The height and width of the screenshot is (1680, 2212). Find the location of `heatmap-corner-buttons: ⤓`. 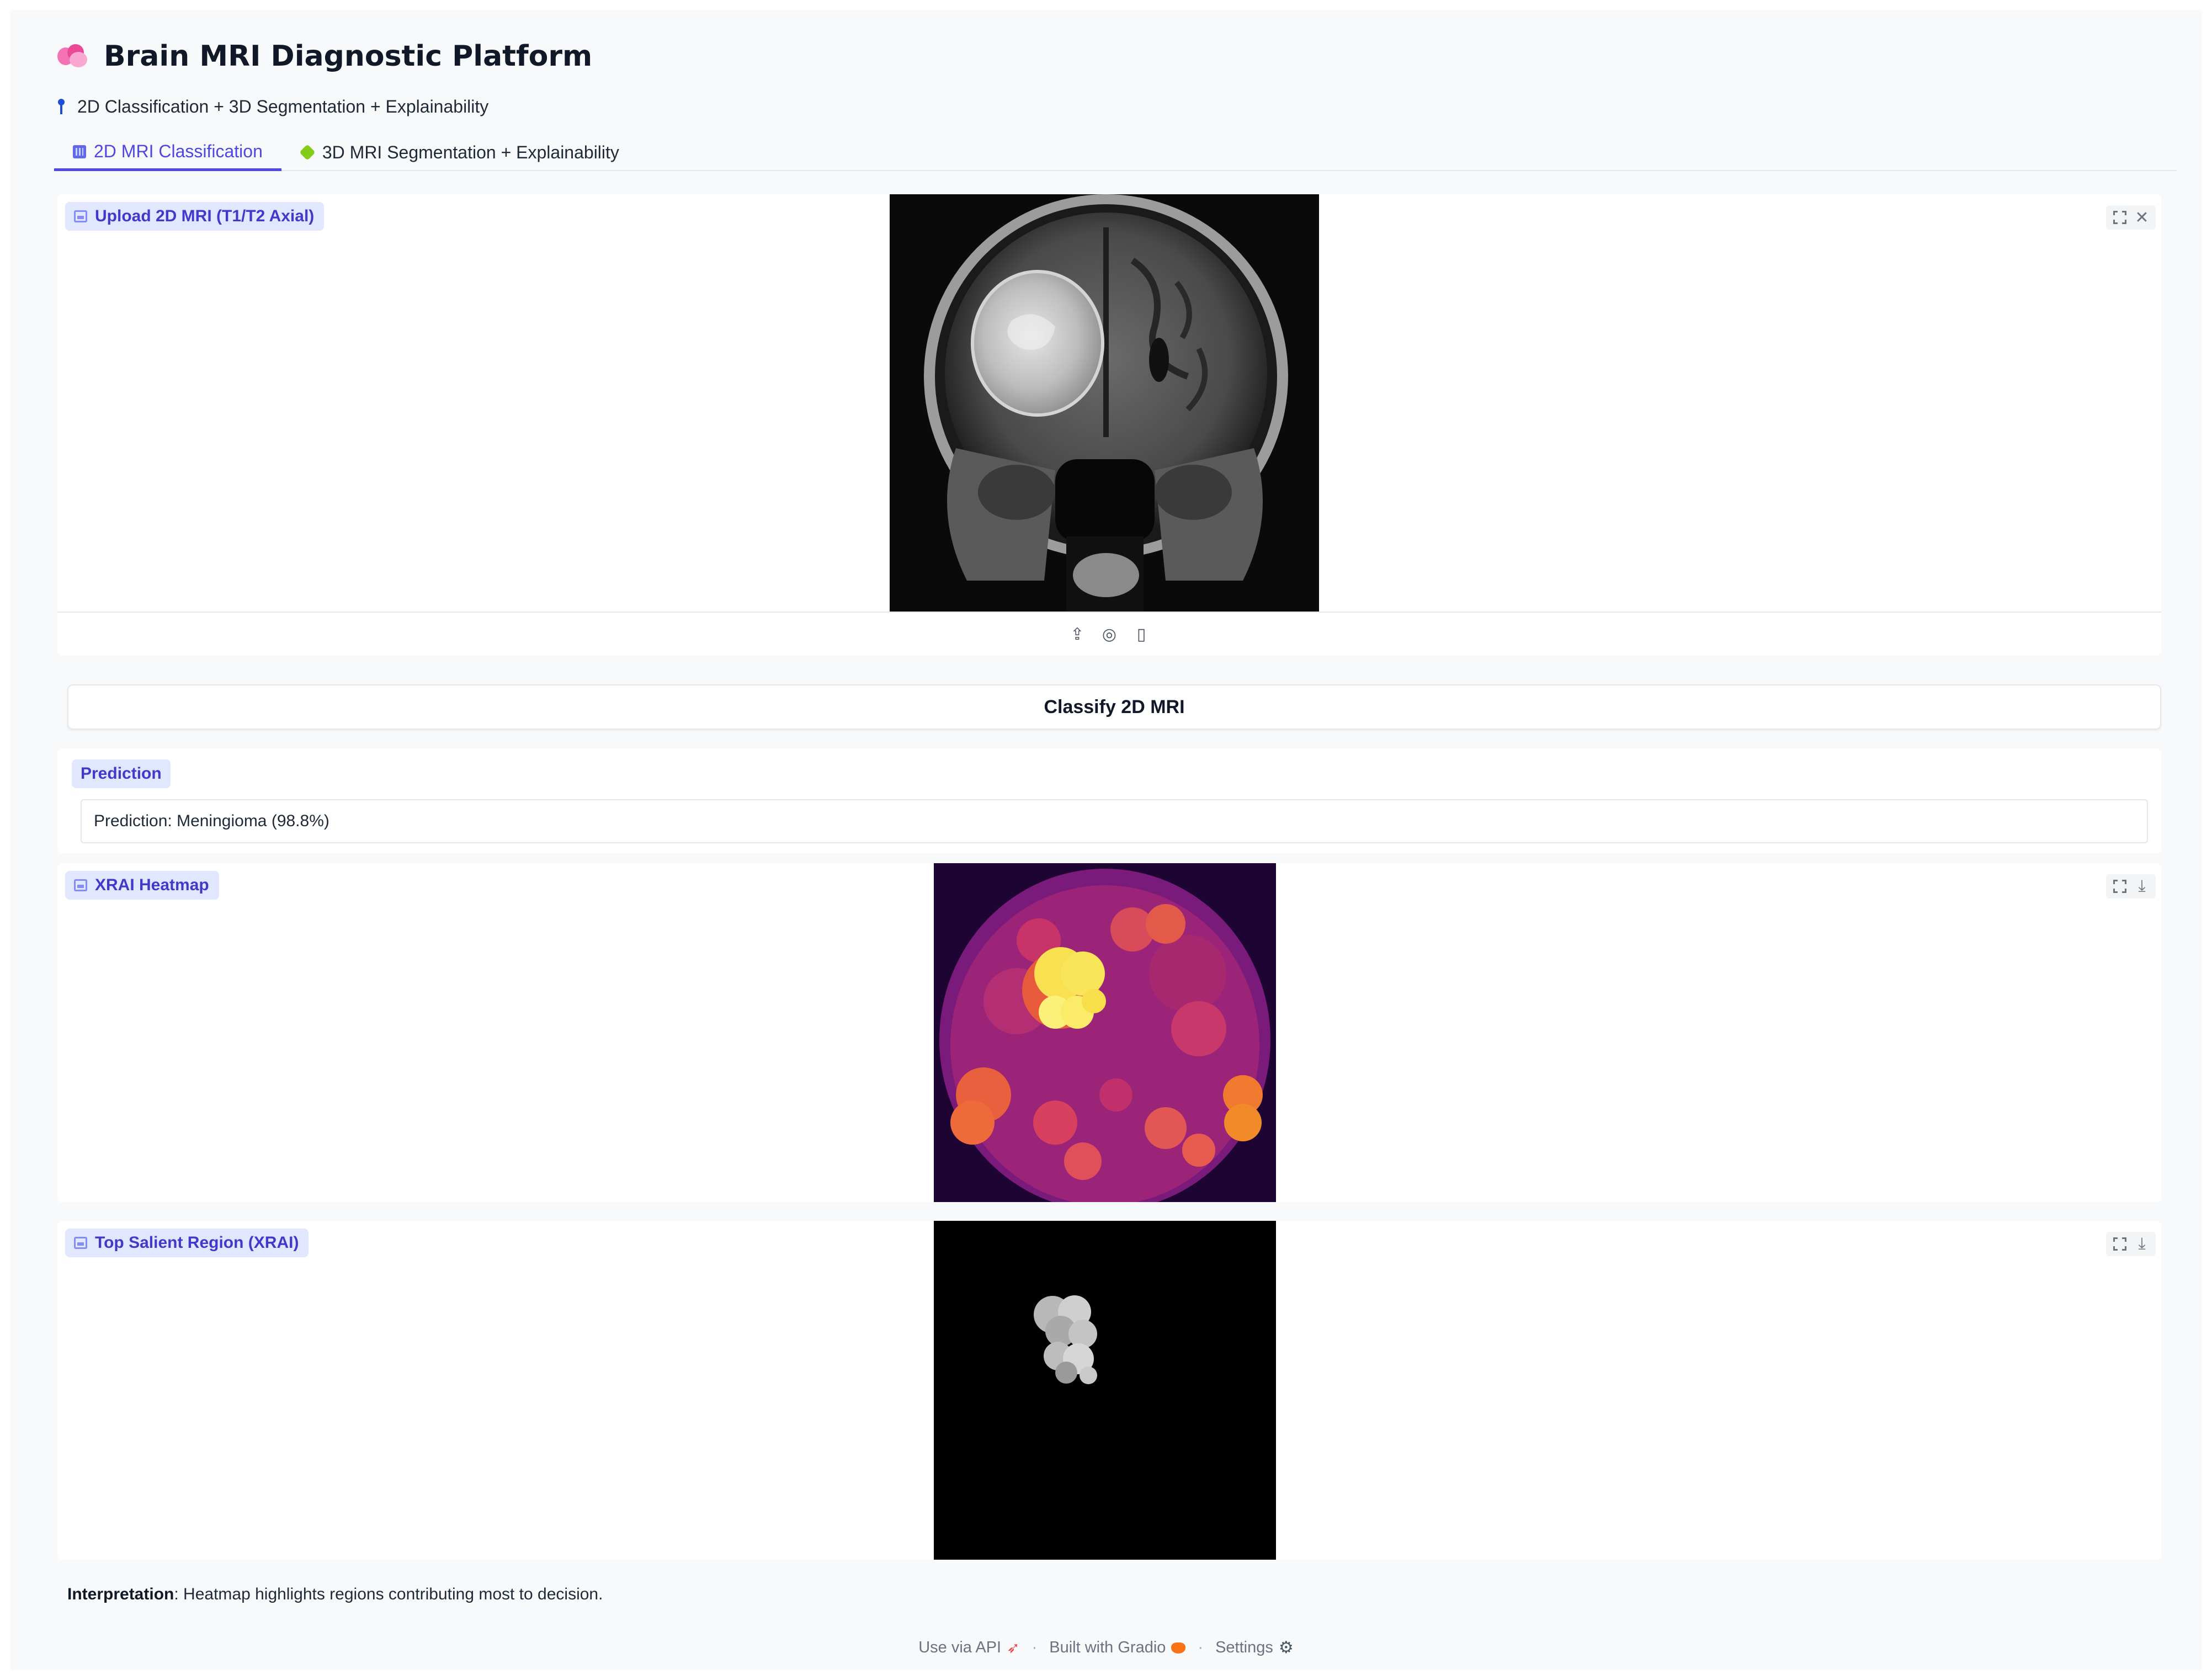

heatmap-corner-buttons: ⤓ is located at coordinates (2131, 886).